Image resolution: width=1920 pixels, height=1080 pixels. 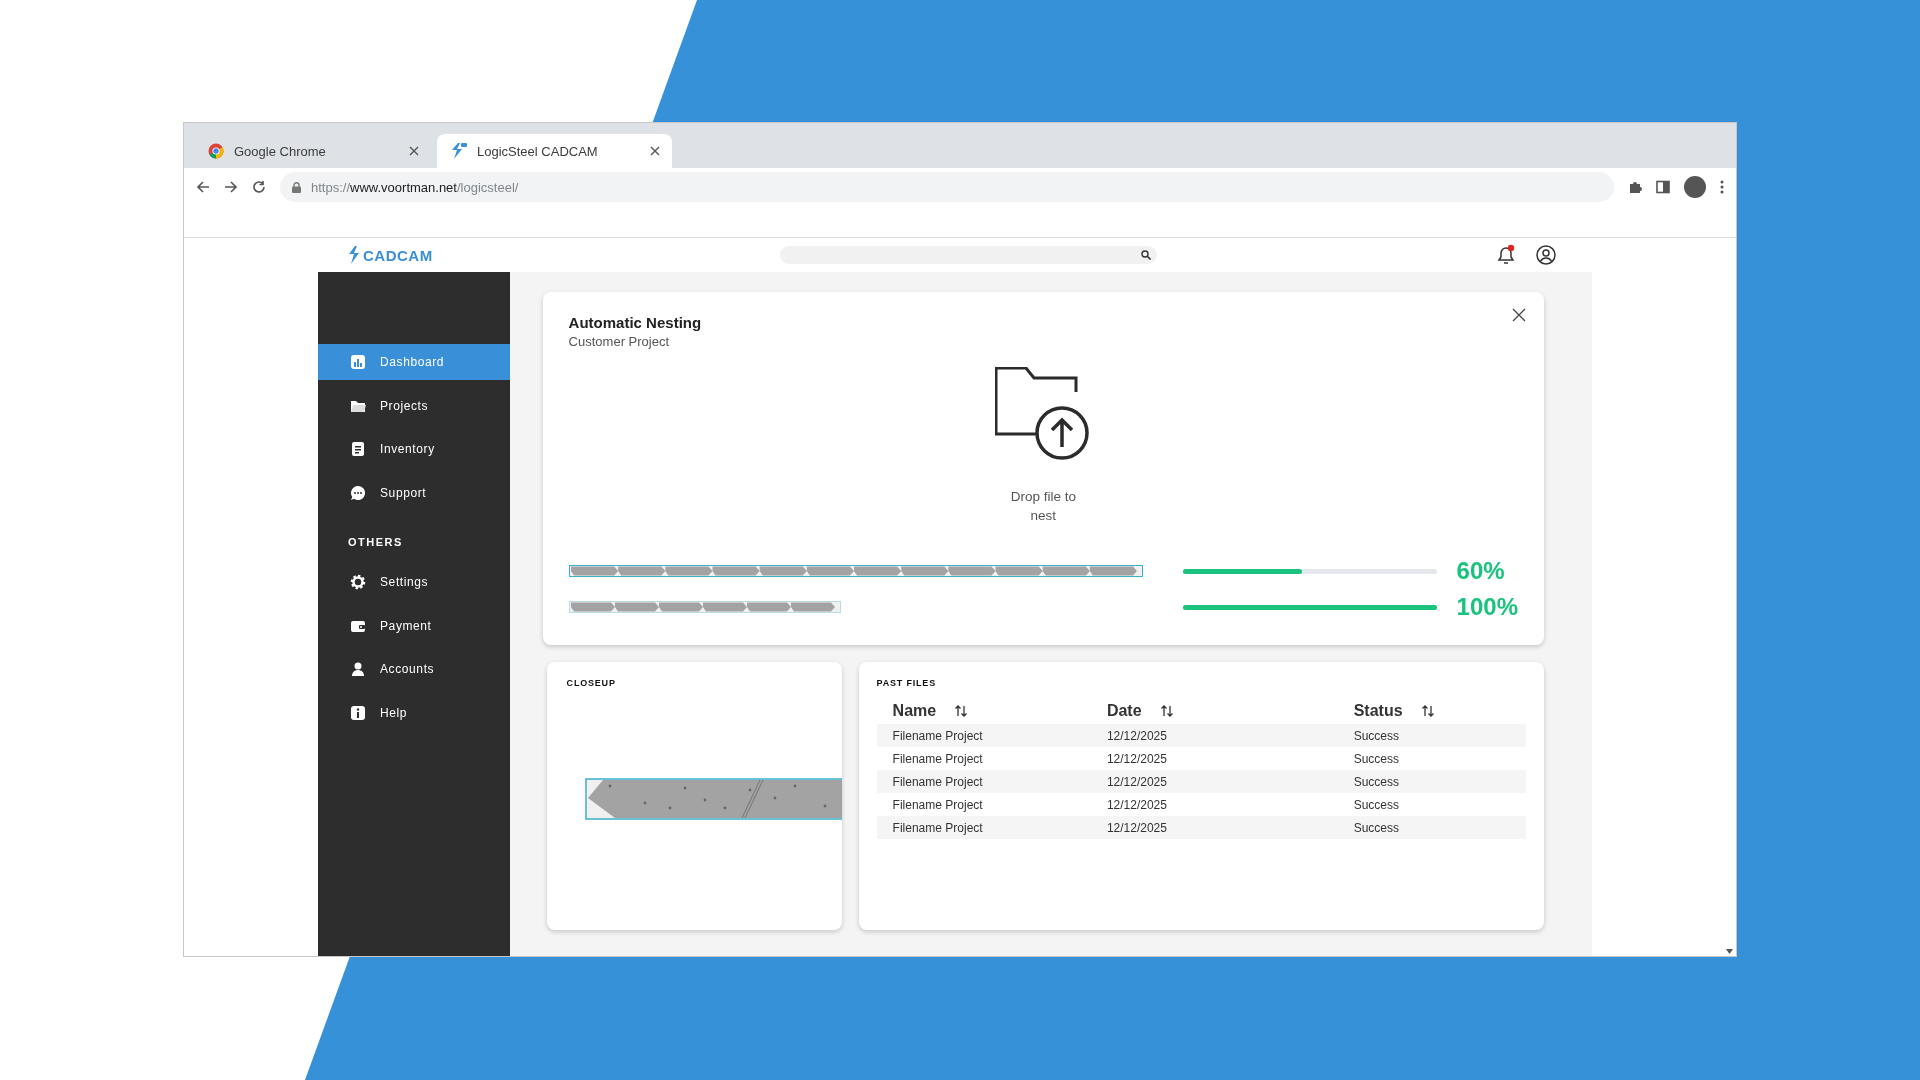 What do you see at coordinates (968, 255) in the screenshot?
I see `search-field` at bounding box center [968, 255].